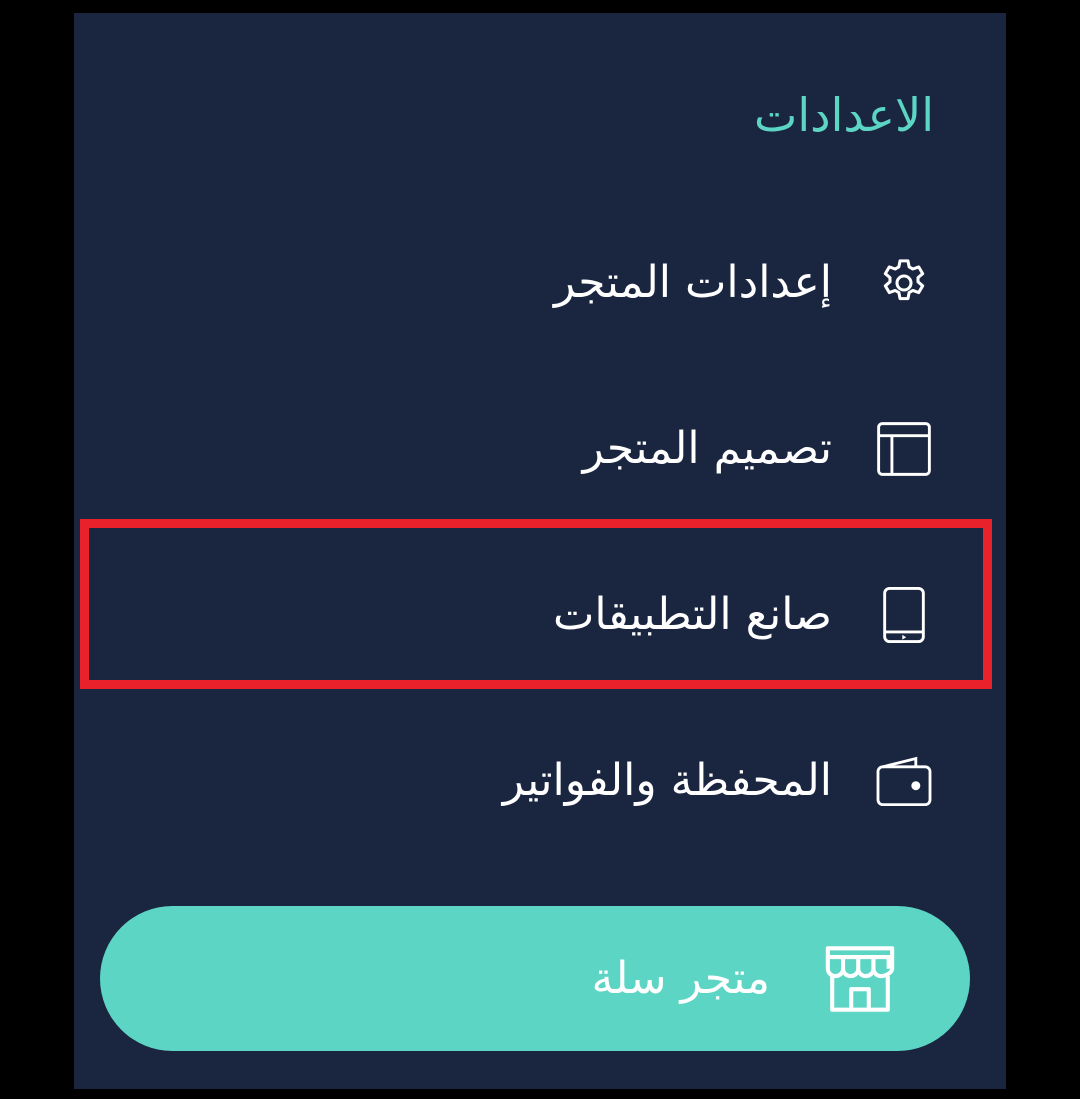  I want to click on mobile-app-icon, so click(904, 615).